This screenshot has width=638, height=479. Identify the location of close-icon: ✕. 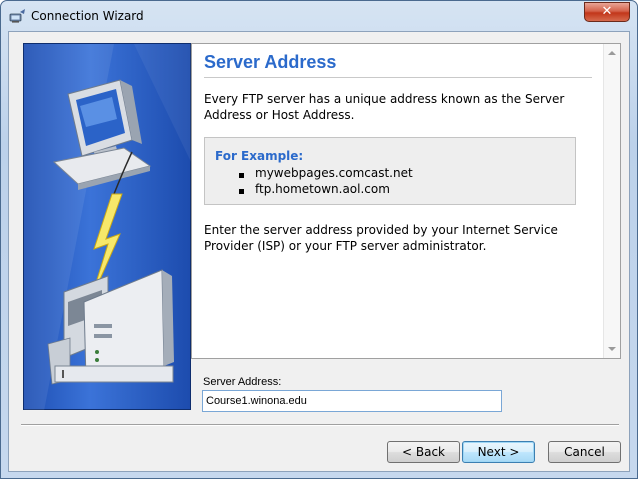
(607, 11).